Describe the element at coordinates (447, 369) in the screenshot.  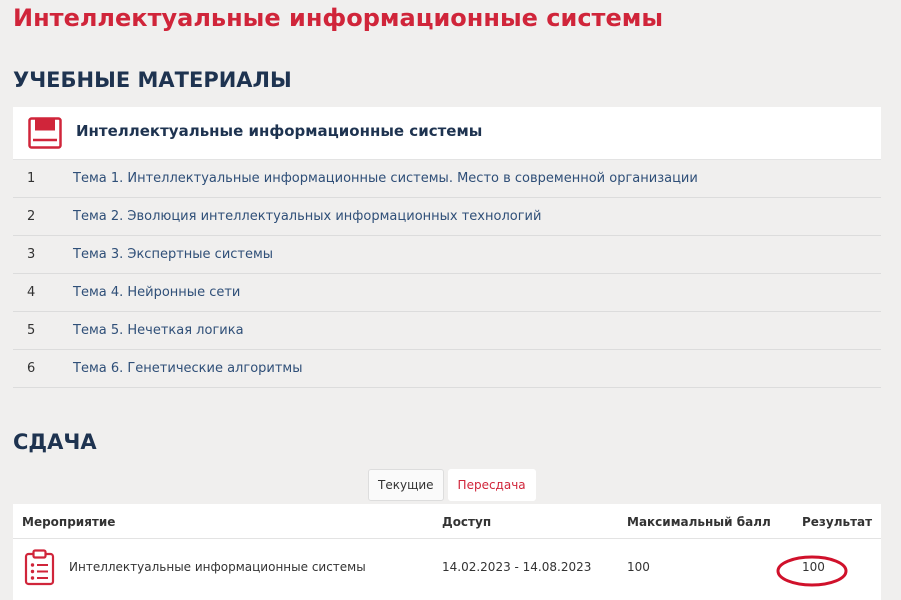
I see `topic-row: 6 Тема 6. Генетические алгоритмы` at that location.